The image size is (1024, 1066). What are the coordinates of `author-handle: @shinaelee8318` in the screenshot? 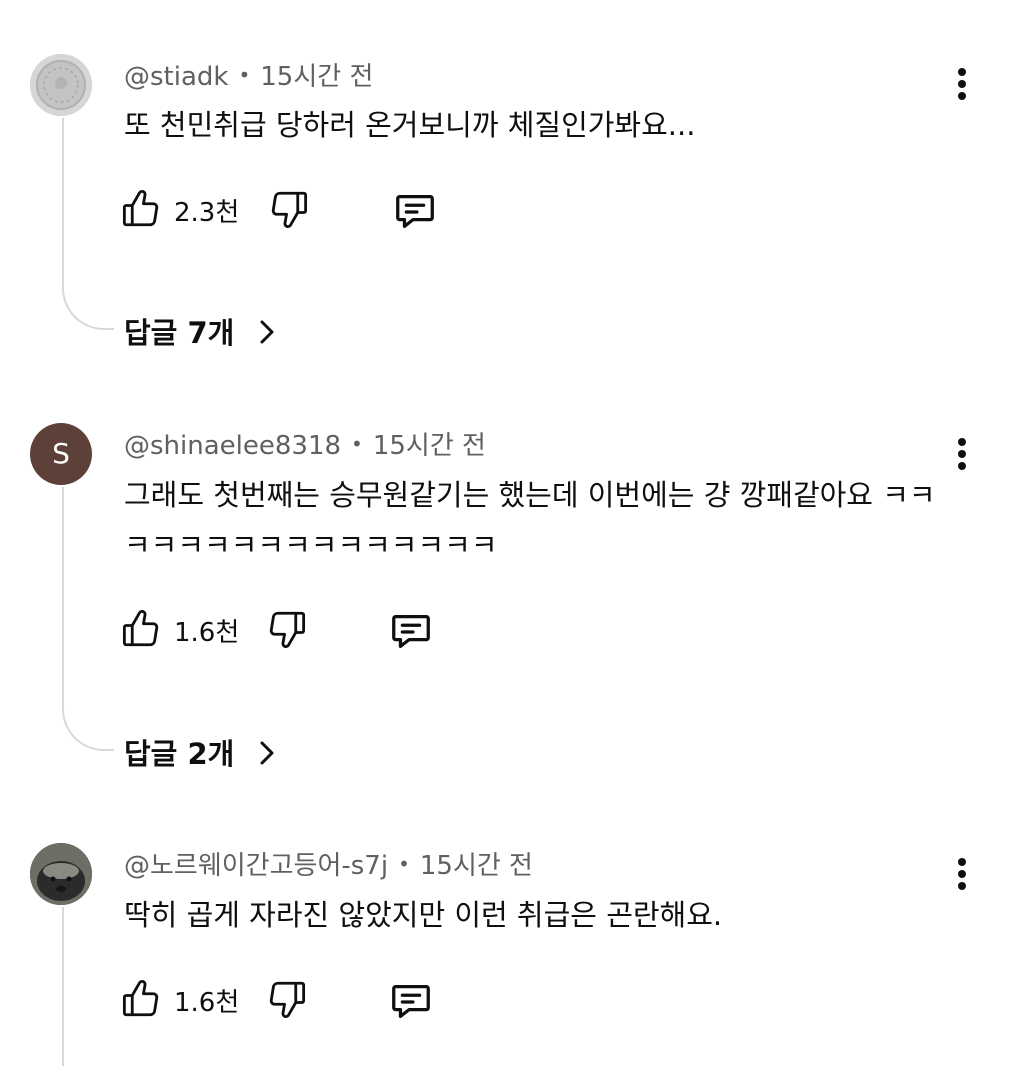 It's located at (232, 446).